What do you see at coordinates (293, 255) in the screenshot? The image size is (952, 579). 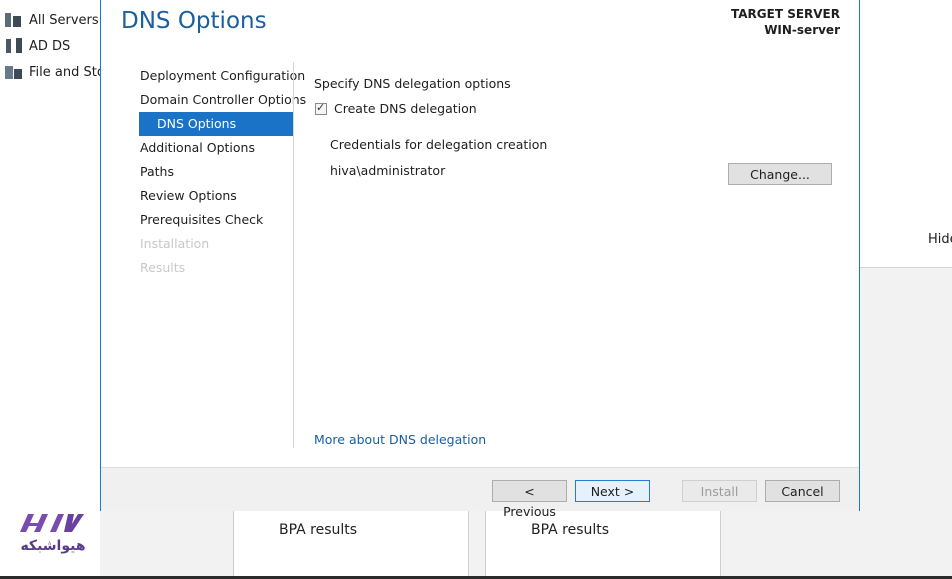 I see `steps-divider` at bounding box center [293, 255].